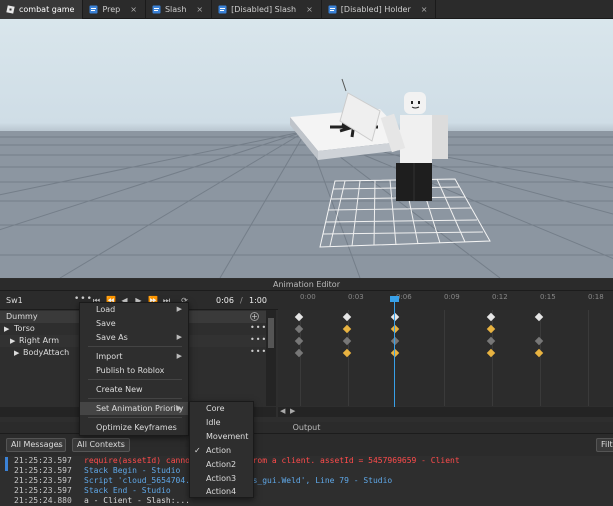 The height and width of the screenshot is (506, 613). Describe the element at coordinates (134, 337) in the screenshot. I see `menu-item-save-as: Save As ▶` at that location.